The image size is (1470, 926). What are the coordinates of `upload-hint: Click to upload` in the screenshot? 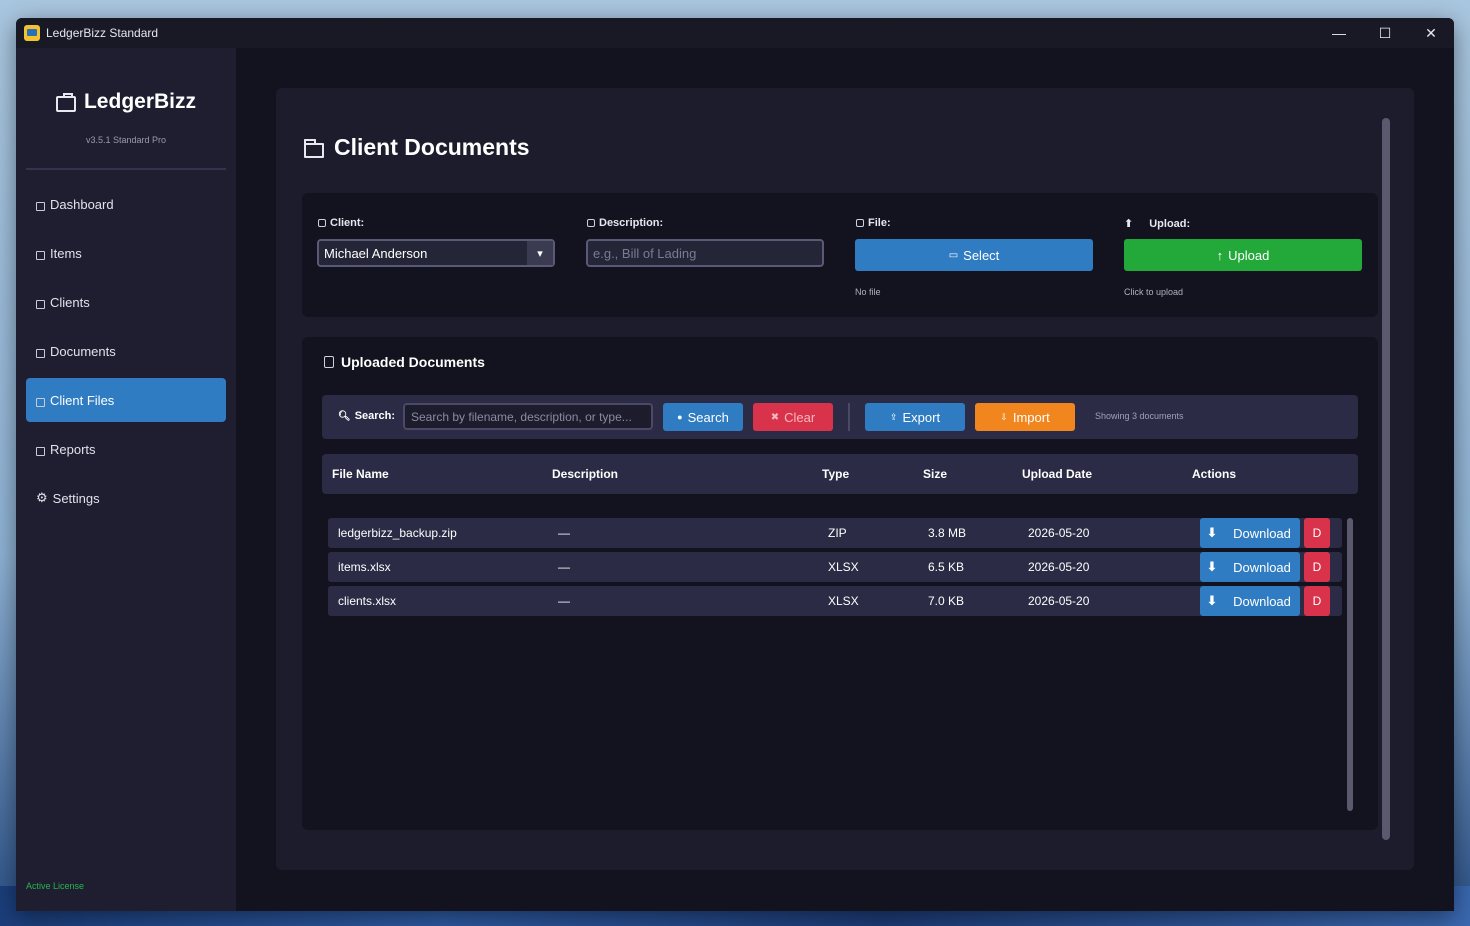 It's located at (1154, 292).